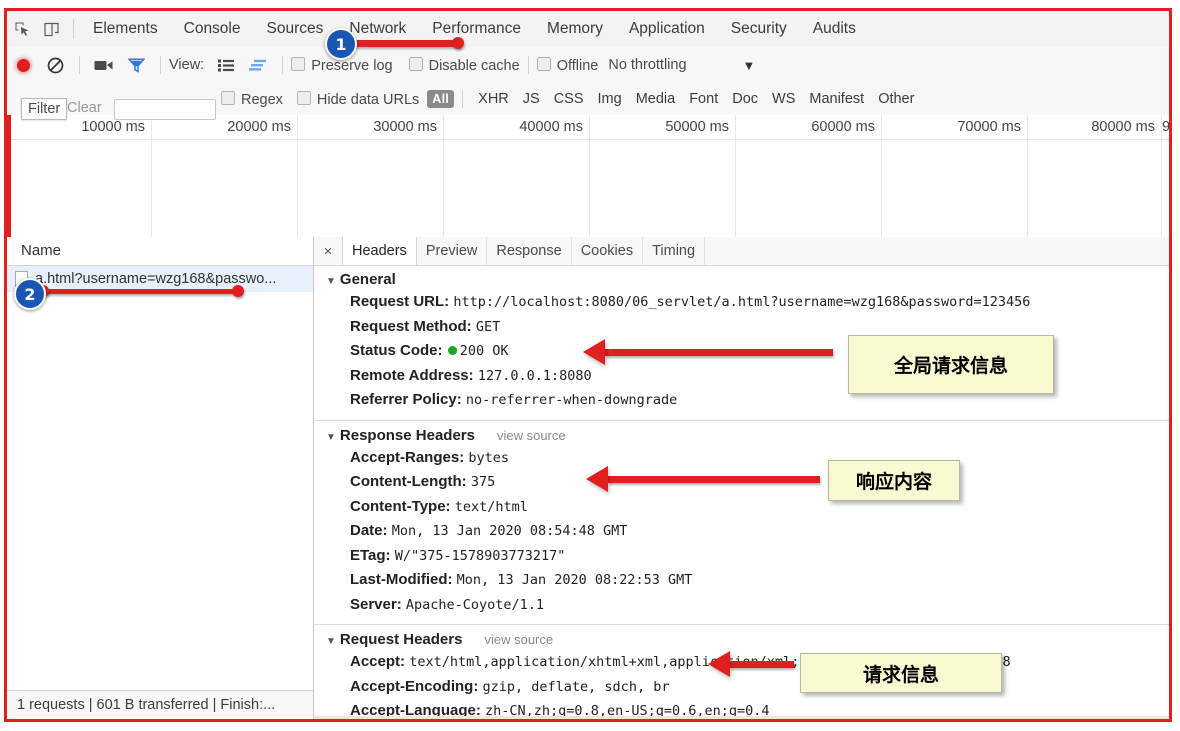 This screenshot has height=731, width=1180. Describe the element at coordinates (834, 29) in the screenshot. I see `tab-audits: Audits` at that location.